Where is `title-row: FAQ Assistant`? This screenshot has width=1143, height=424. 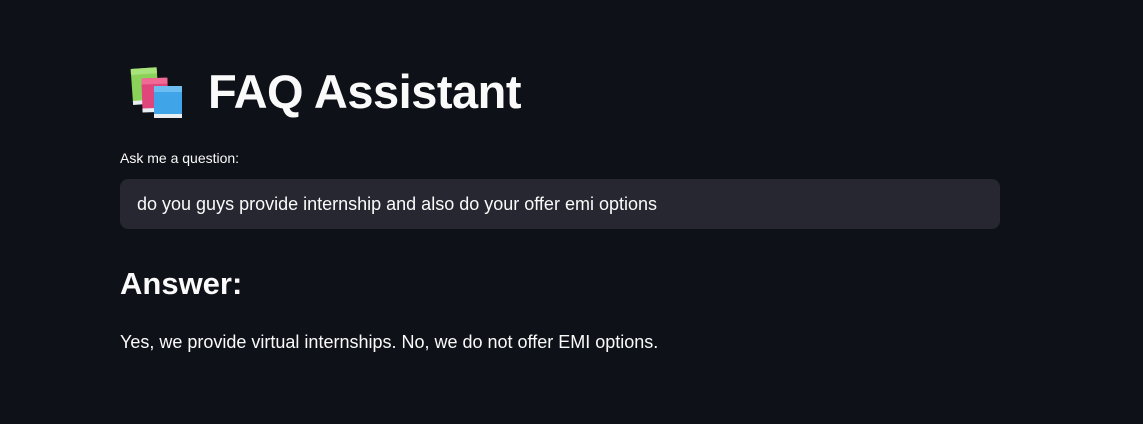
title-row: FAQ Assistant is located at coordinates (325, 92).